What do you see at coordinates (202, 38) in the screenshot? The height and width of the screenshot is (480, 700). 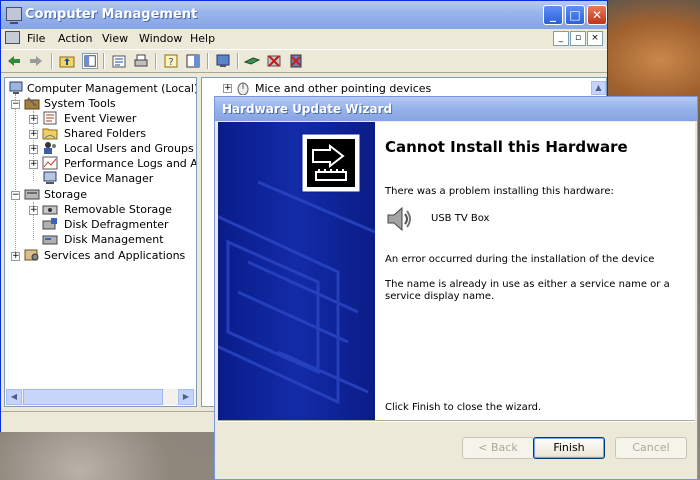 I see `menu-help: Help` at bounding box center [202, 38].